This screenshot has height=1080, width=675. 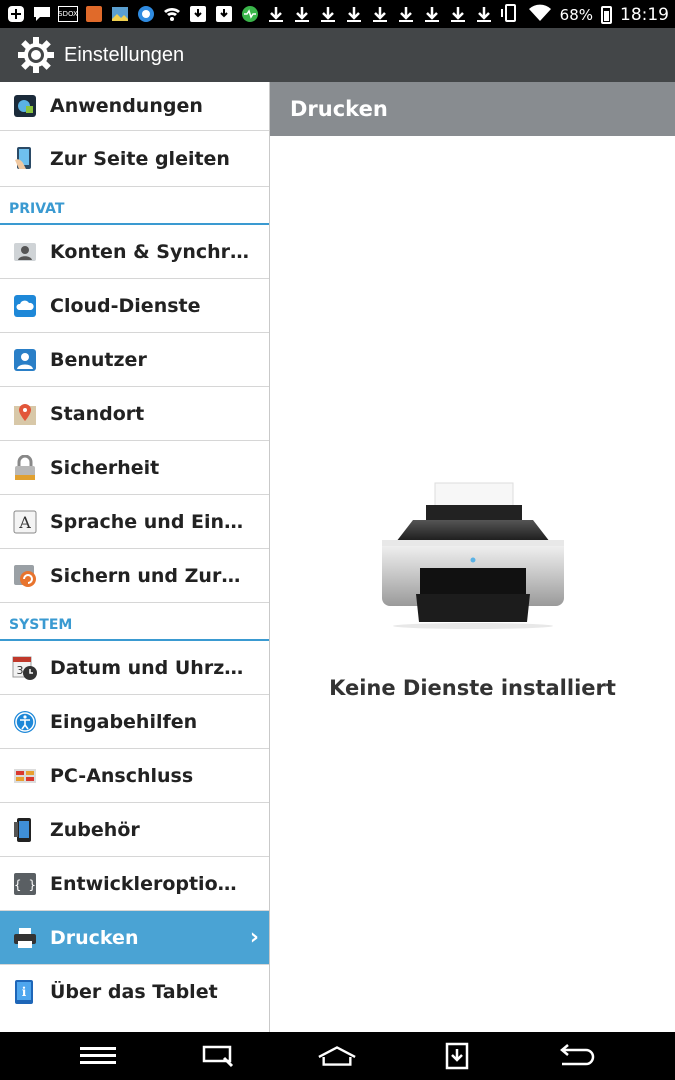 What do you see at coordinates (472, 109) in the screenshot?
I see `detail-header: Drucken` at bounding box center [472, 109].